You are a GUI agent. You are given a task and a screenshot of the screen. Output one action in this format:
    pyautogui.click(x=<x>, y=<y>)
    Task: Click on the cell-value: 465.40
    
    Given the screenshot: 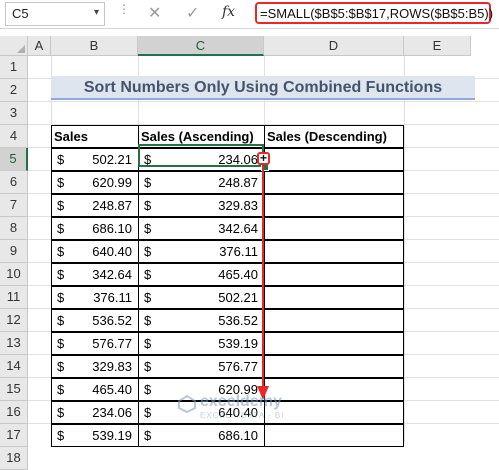 What is the action you would take?
    pyautogui.click(x=112, y=389)
    